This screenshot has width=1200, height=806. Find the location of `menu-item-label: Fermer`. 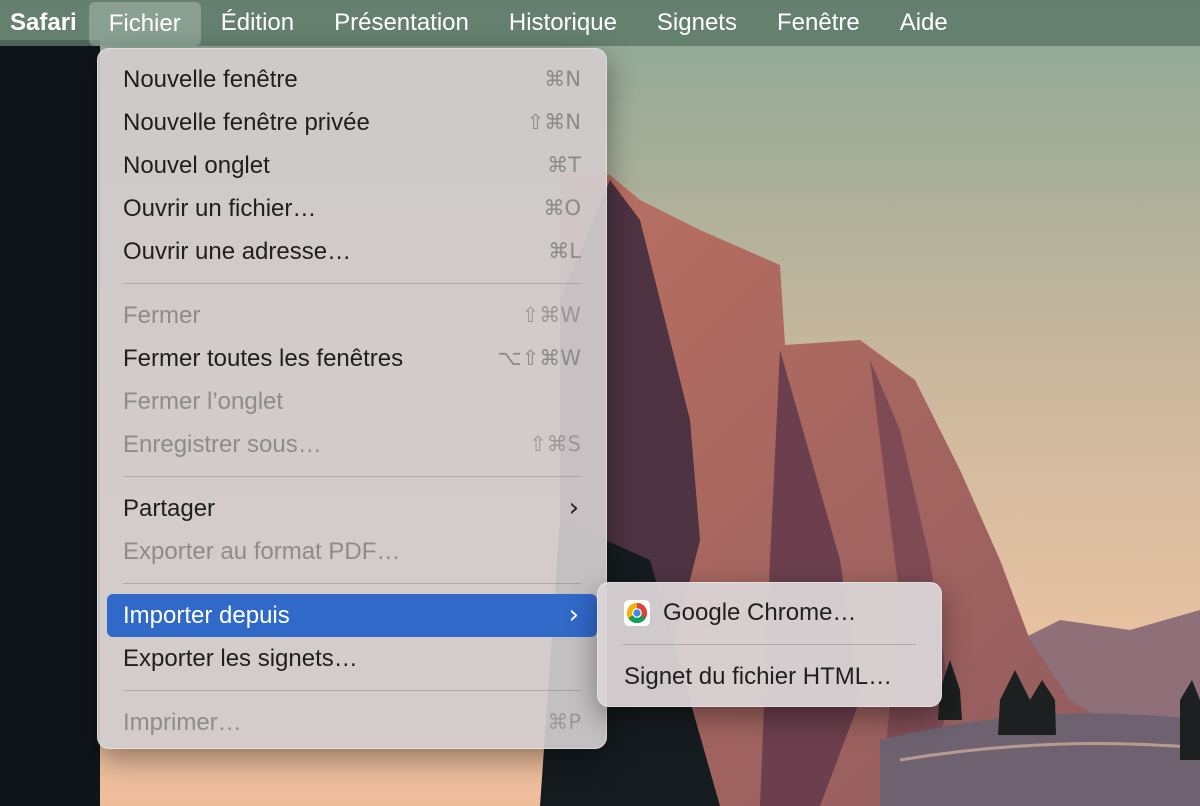

menu-item-label: Fermer is located at coordinates (162, 315).